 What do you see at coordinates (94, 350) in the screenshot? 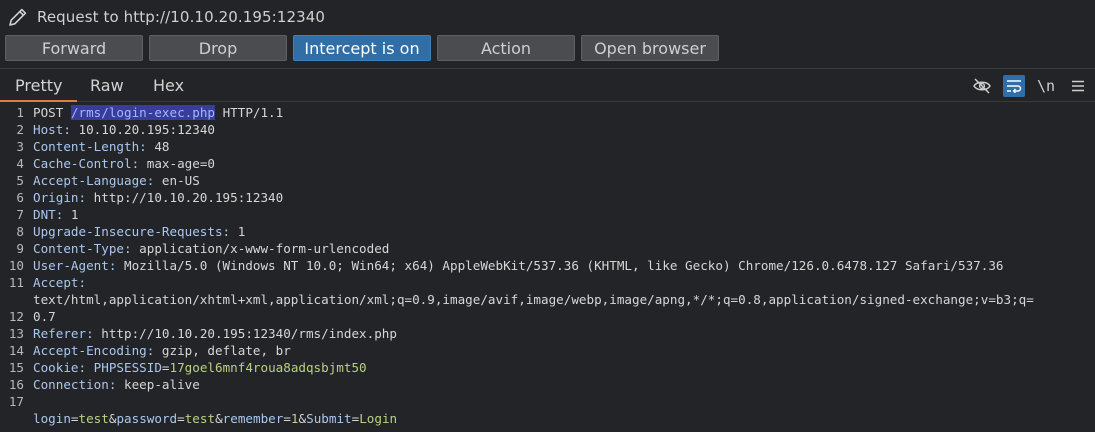
I see `header-name: Accept-Encoding:` at bounding box center [94, 350].